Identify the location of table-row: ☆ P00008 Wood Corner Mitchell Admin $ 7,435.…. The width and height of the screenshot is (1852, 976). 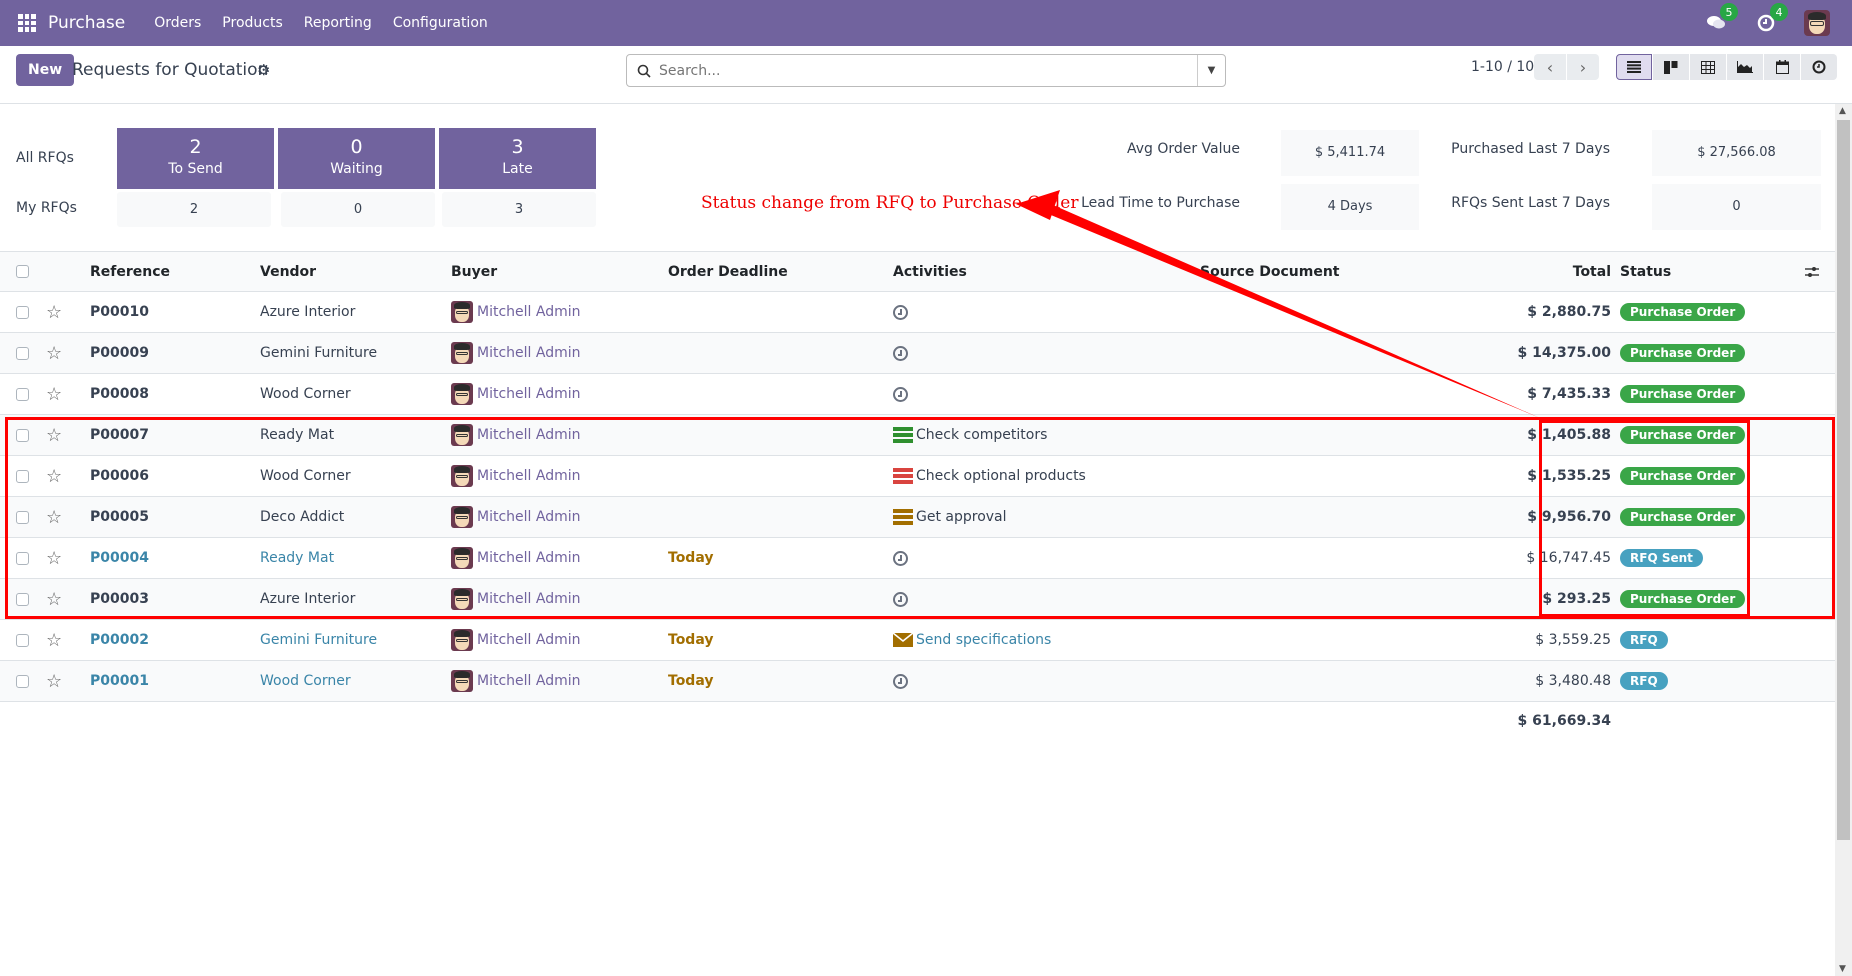
(917, 394).